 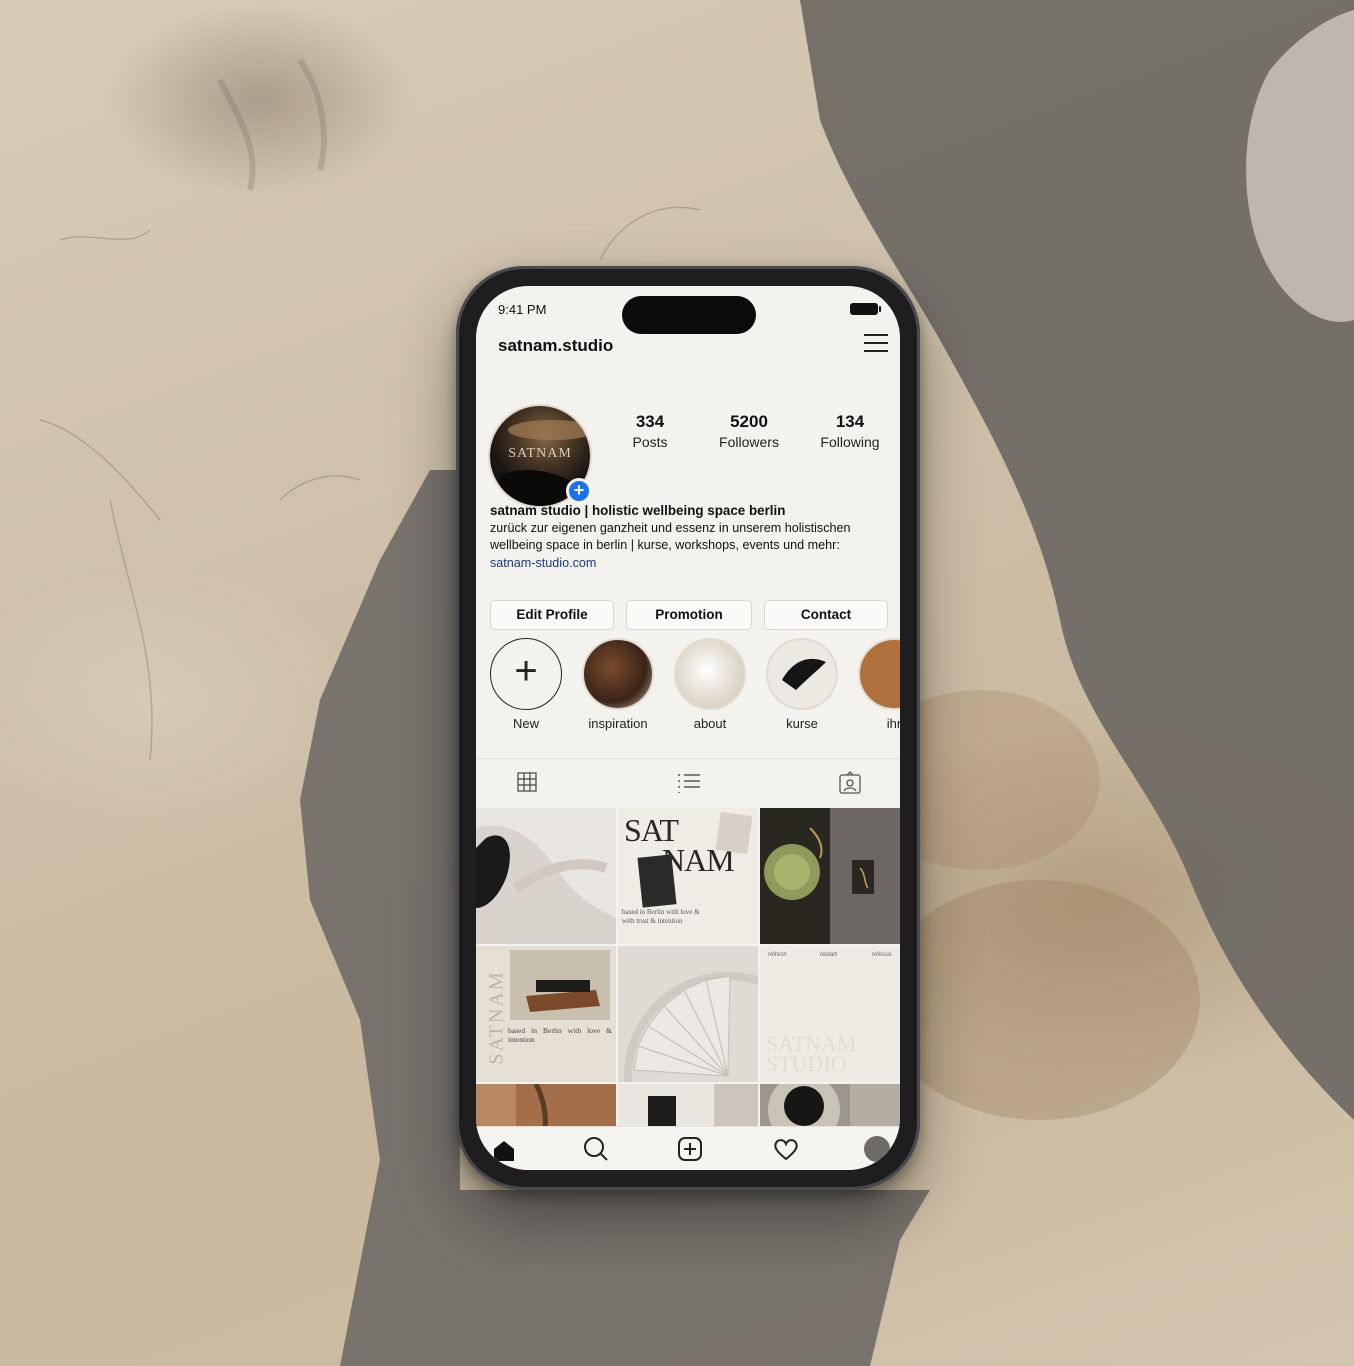 What do you see at coordinates (618, 723) in the screenshot?
I see `highlight-label: inspiration` at bounding box center [618, 723].